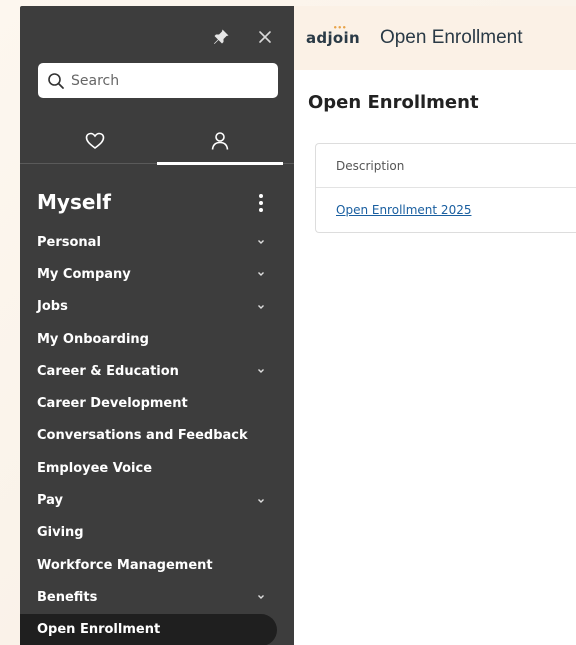 This screenshot has height=645, width=576. What do you see at coordinates (157, 274) in the screenshot?
I see `sidebar-item-my-company: My Company` at bounding box center [157, 274].